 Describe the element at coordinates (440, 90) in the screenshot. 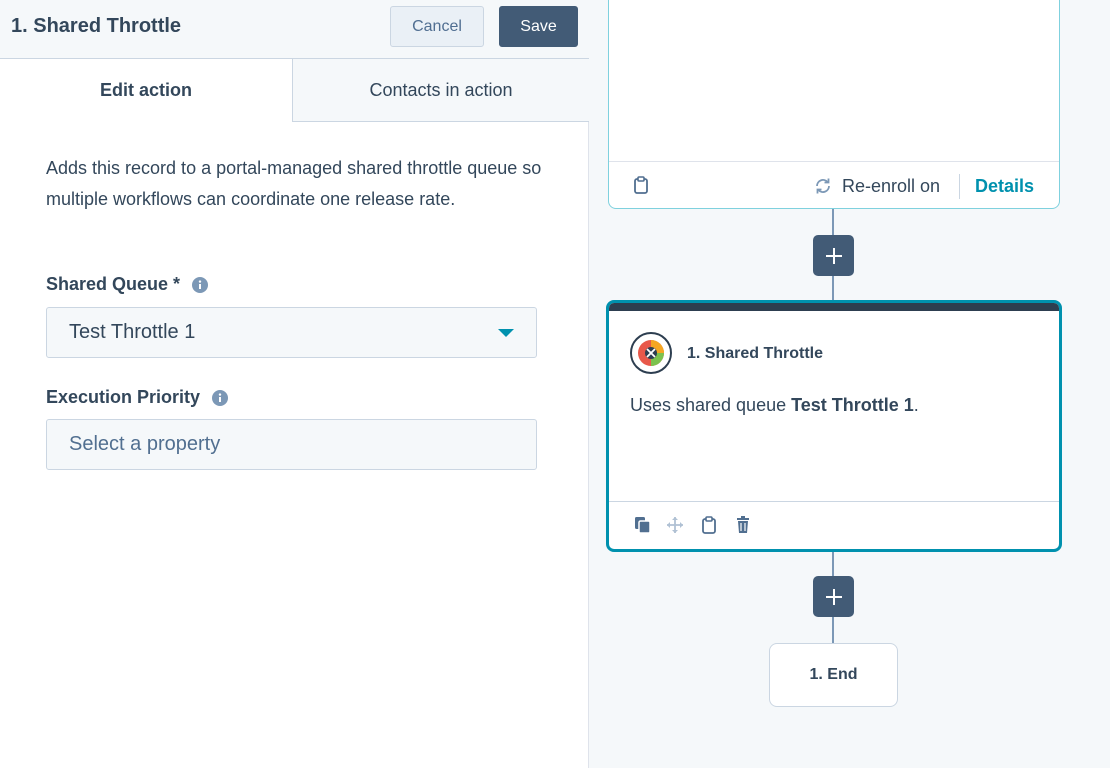

I see `tab-contacts-in-action: Contacts in action` at that location.